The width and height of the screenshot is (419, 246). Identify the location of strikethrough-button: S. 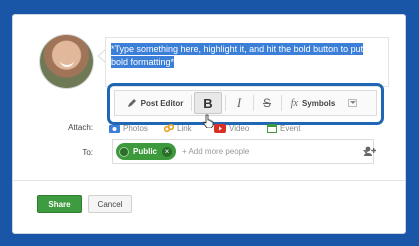
(267, 103).